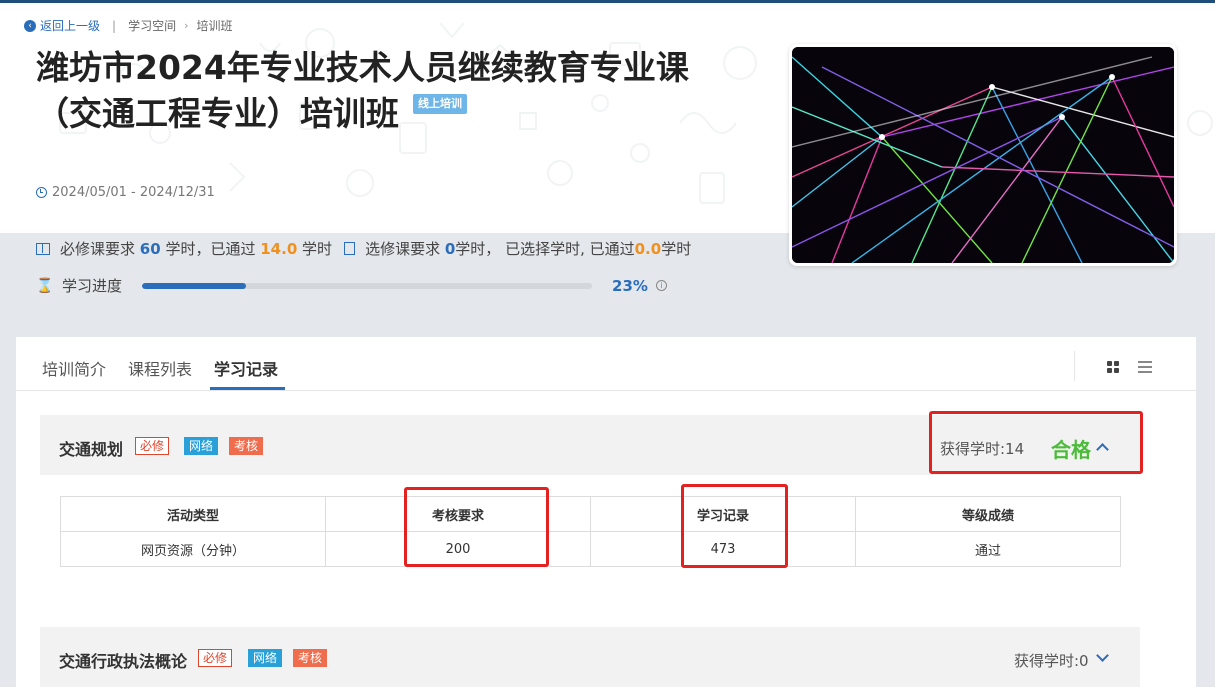 The width and height of the screenshot is (1215, 687). What do you see at coordinates (440, 104) in the screenshot?
I see `online-training-badge: 线上培训` at bounding box center [440, 104].